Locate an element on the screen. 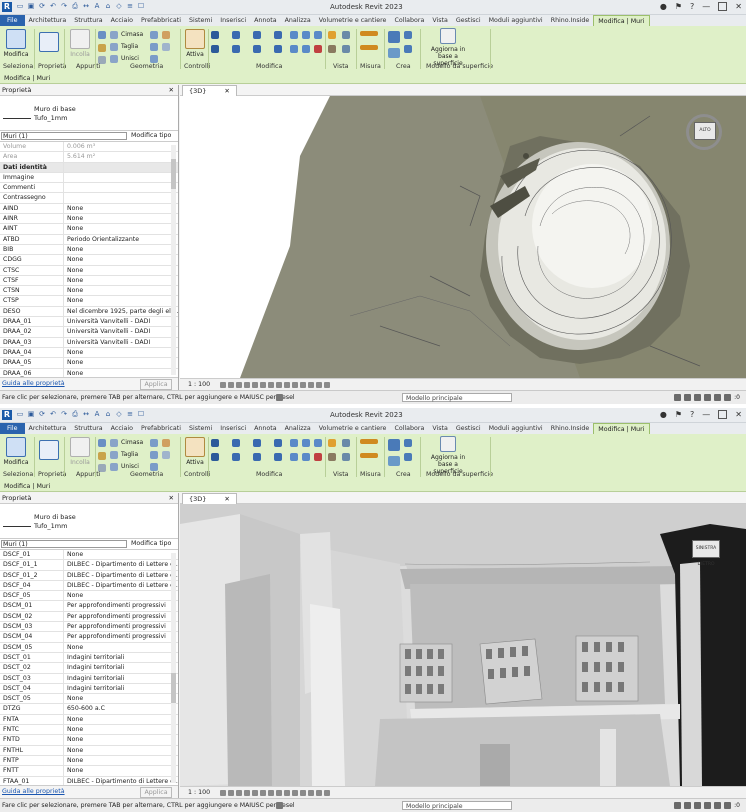 The width and height of the screenshot is (746, 812). property-row: DSCM_03 Per approfondimenti progressivi is located at coordinates (89, 627).